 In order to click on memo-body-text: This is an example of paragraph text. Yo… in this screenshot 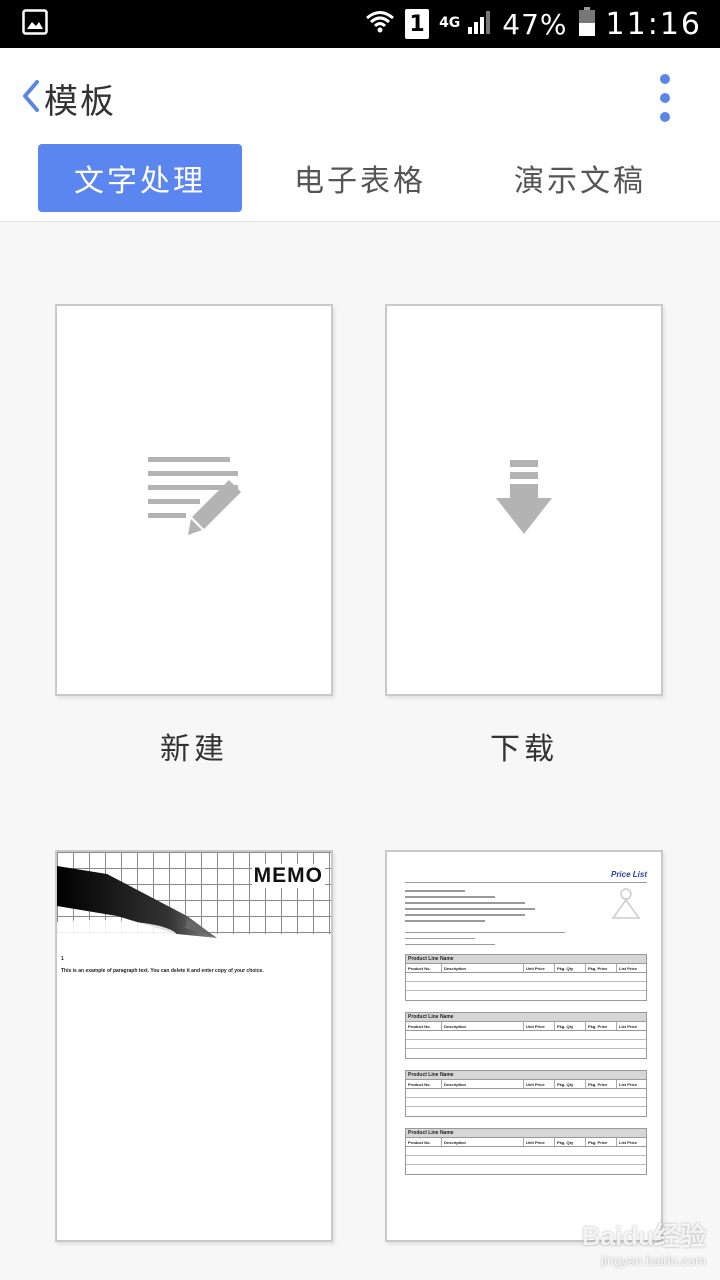, I will do `click(162, 971)`.